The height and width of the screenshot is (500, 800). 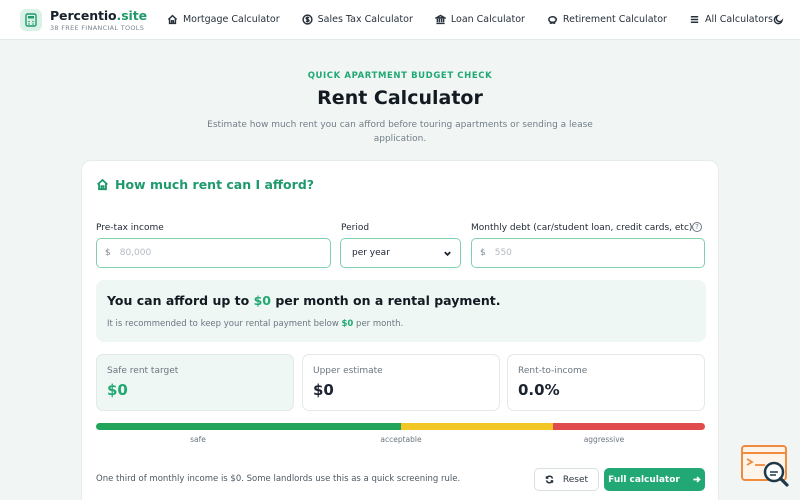 I want to click on period-select: per year, so click(x=400, y=253).